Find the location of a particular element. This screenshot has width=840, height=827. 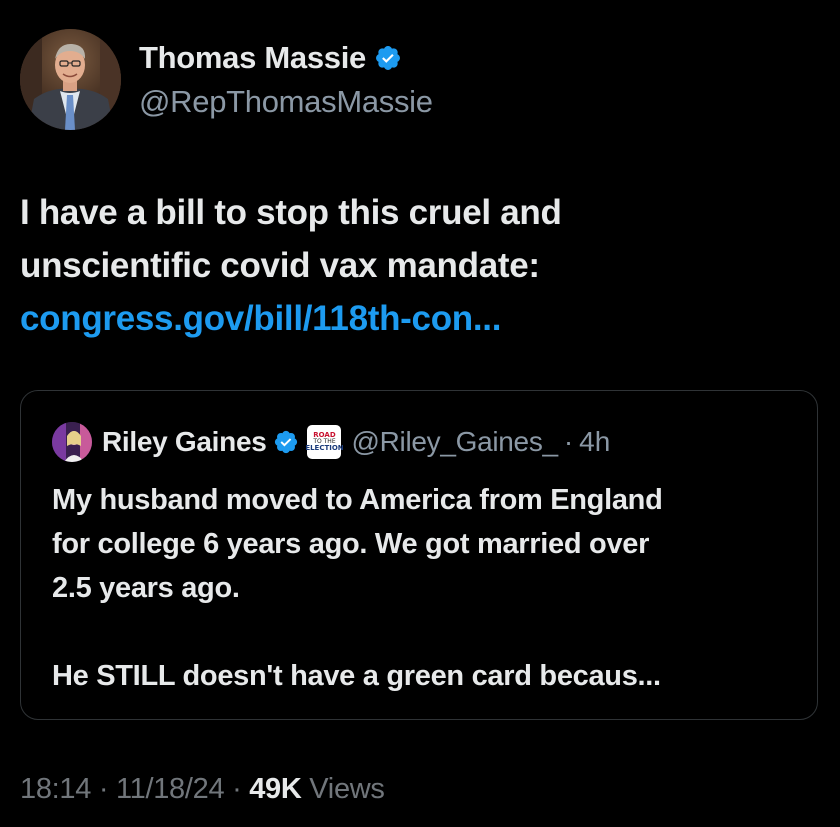

tweet-meta: 18:14 · 11/18/24 · 49K Views is located at coordinates (202, 789).